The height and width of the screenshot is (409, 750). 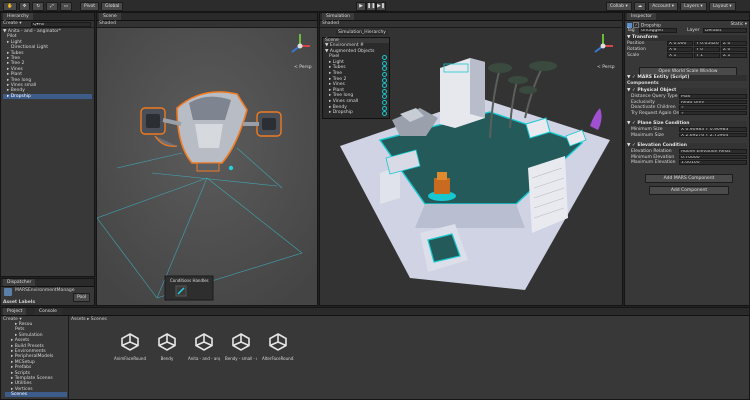 I want to click on collab-button: Collab ▾, so click(x=619, y=6).